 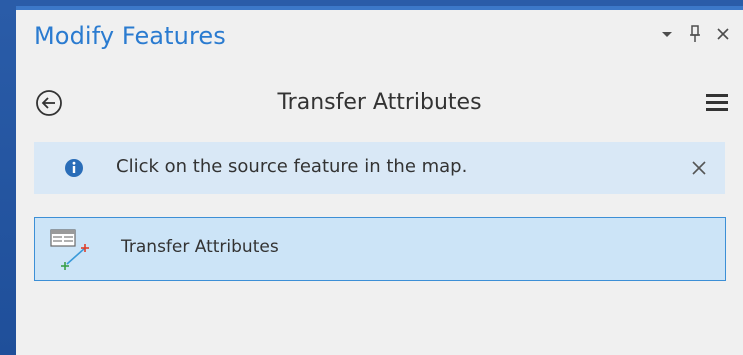 I want to click on info-icon, so click(x=74, y=168).